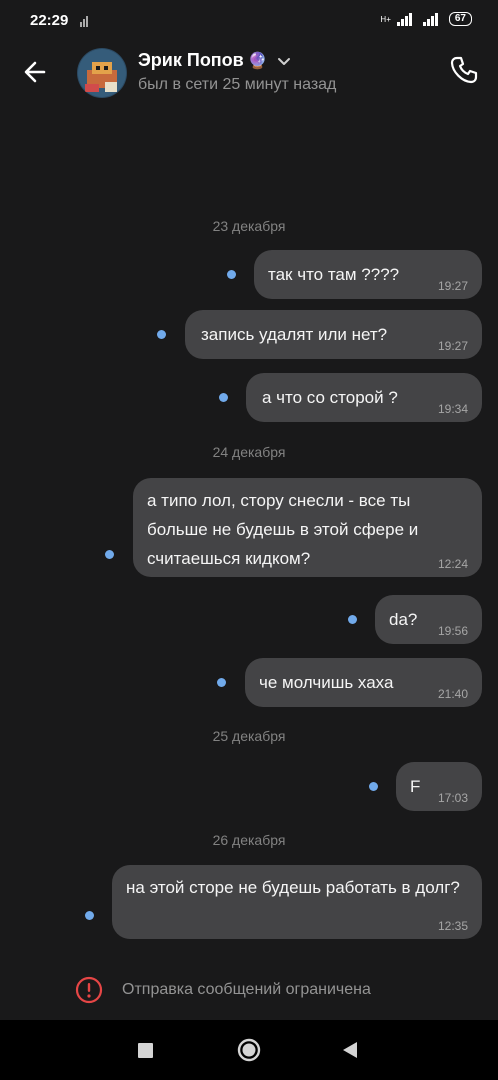 The height and width of the screenshot is (1080, 498). I want to click on date-separator: 23 декабря, so click(249, 226).